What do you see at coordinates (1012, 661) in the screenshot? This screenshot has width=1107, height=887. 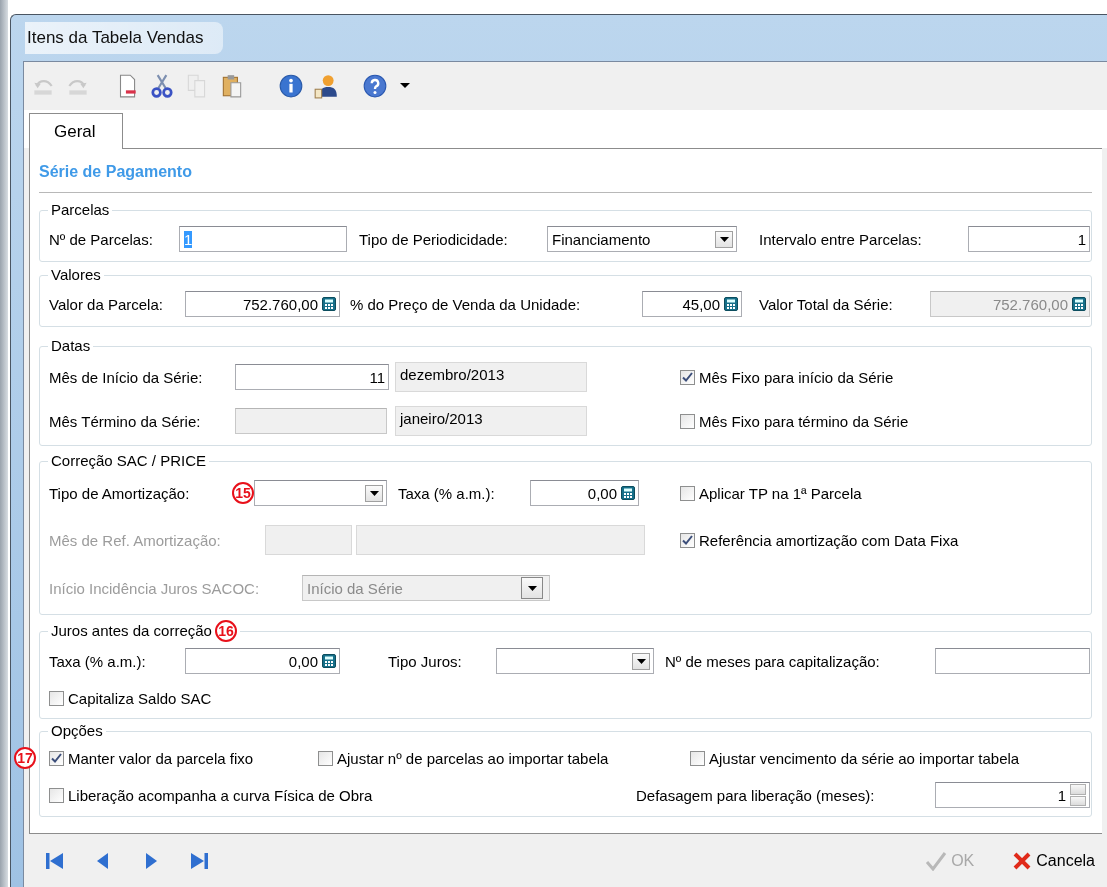 I see `input-field` at bounding box center [1012, 661].